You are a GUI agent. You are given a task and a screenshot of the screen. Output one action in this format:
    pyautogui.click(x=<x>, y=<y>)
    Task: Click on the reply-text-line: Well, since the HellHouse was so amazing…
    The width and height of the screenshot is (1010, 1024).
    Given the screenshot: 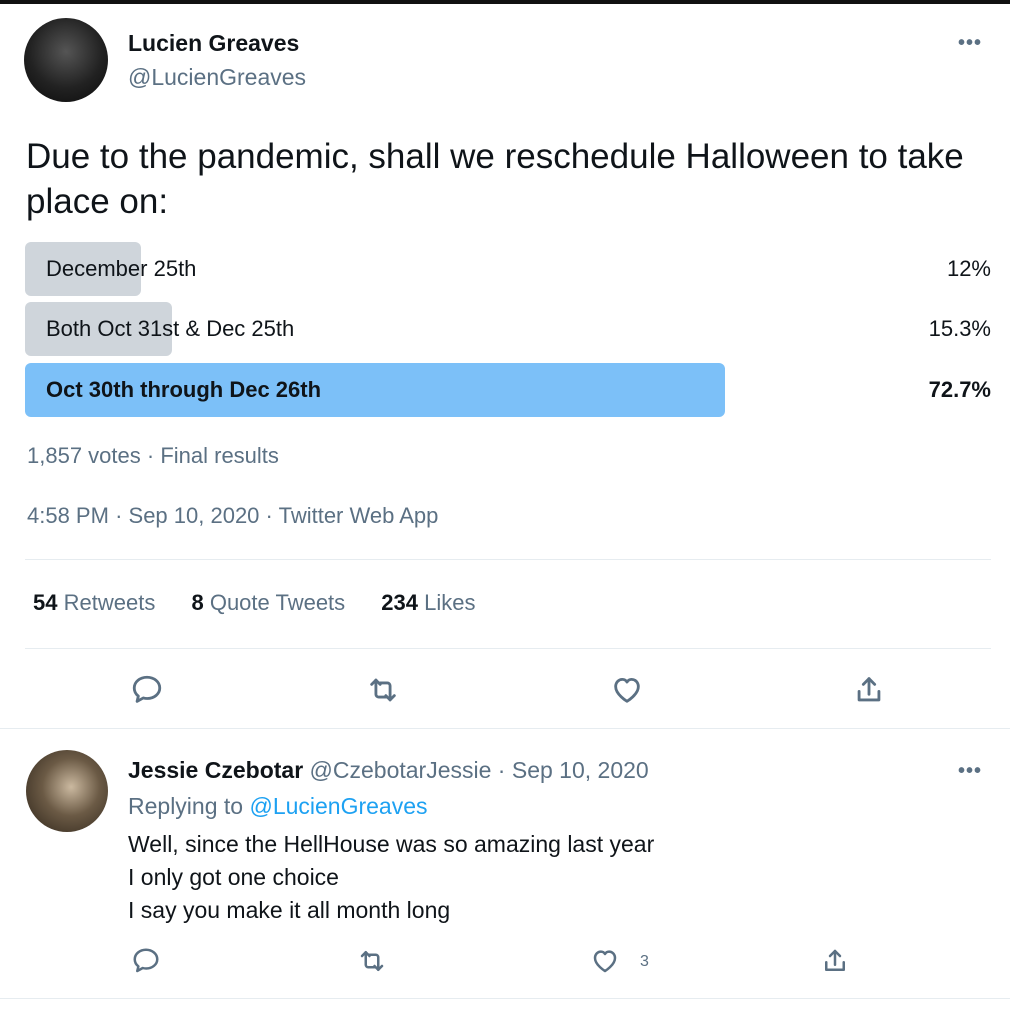 What is the action you would take?
    pyautogui.click(x=391, y=844)
    